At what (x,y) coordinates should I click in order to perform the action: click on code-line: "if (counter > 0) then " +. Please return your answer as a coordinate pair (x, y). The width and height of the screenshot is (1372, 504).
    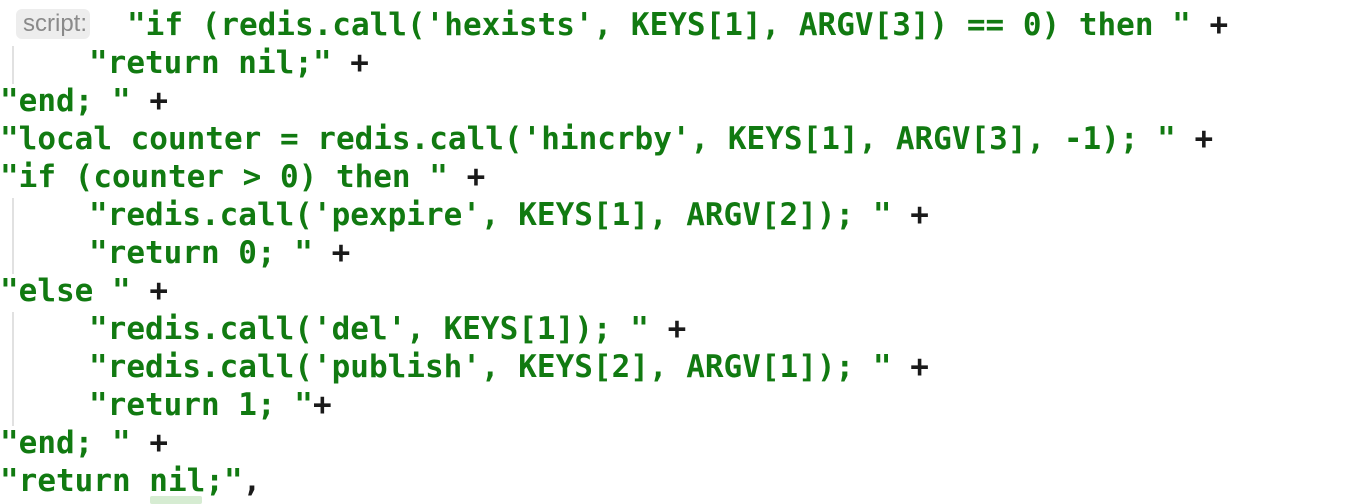
    Looking at the image, I should click on (242, 177).